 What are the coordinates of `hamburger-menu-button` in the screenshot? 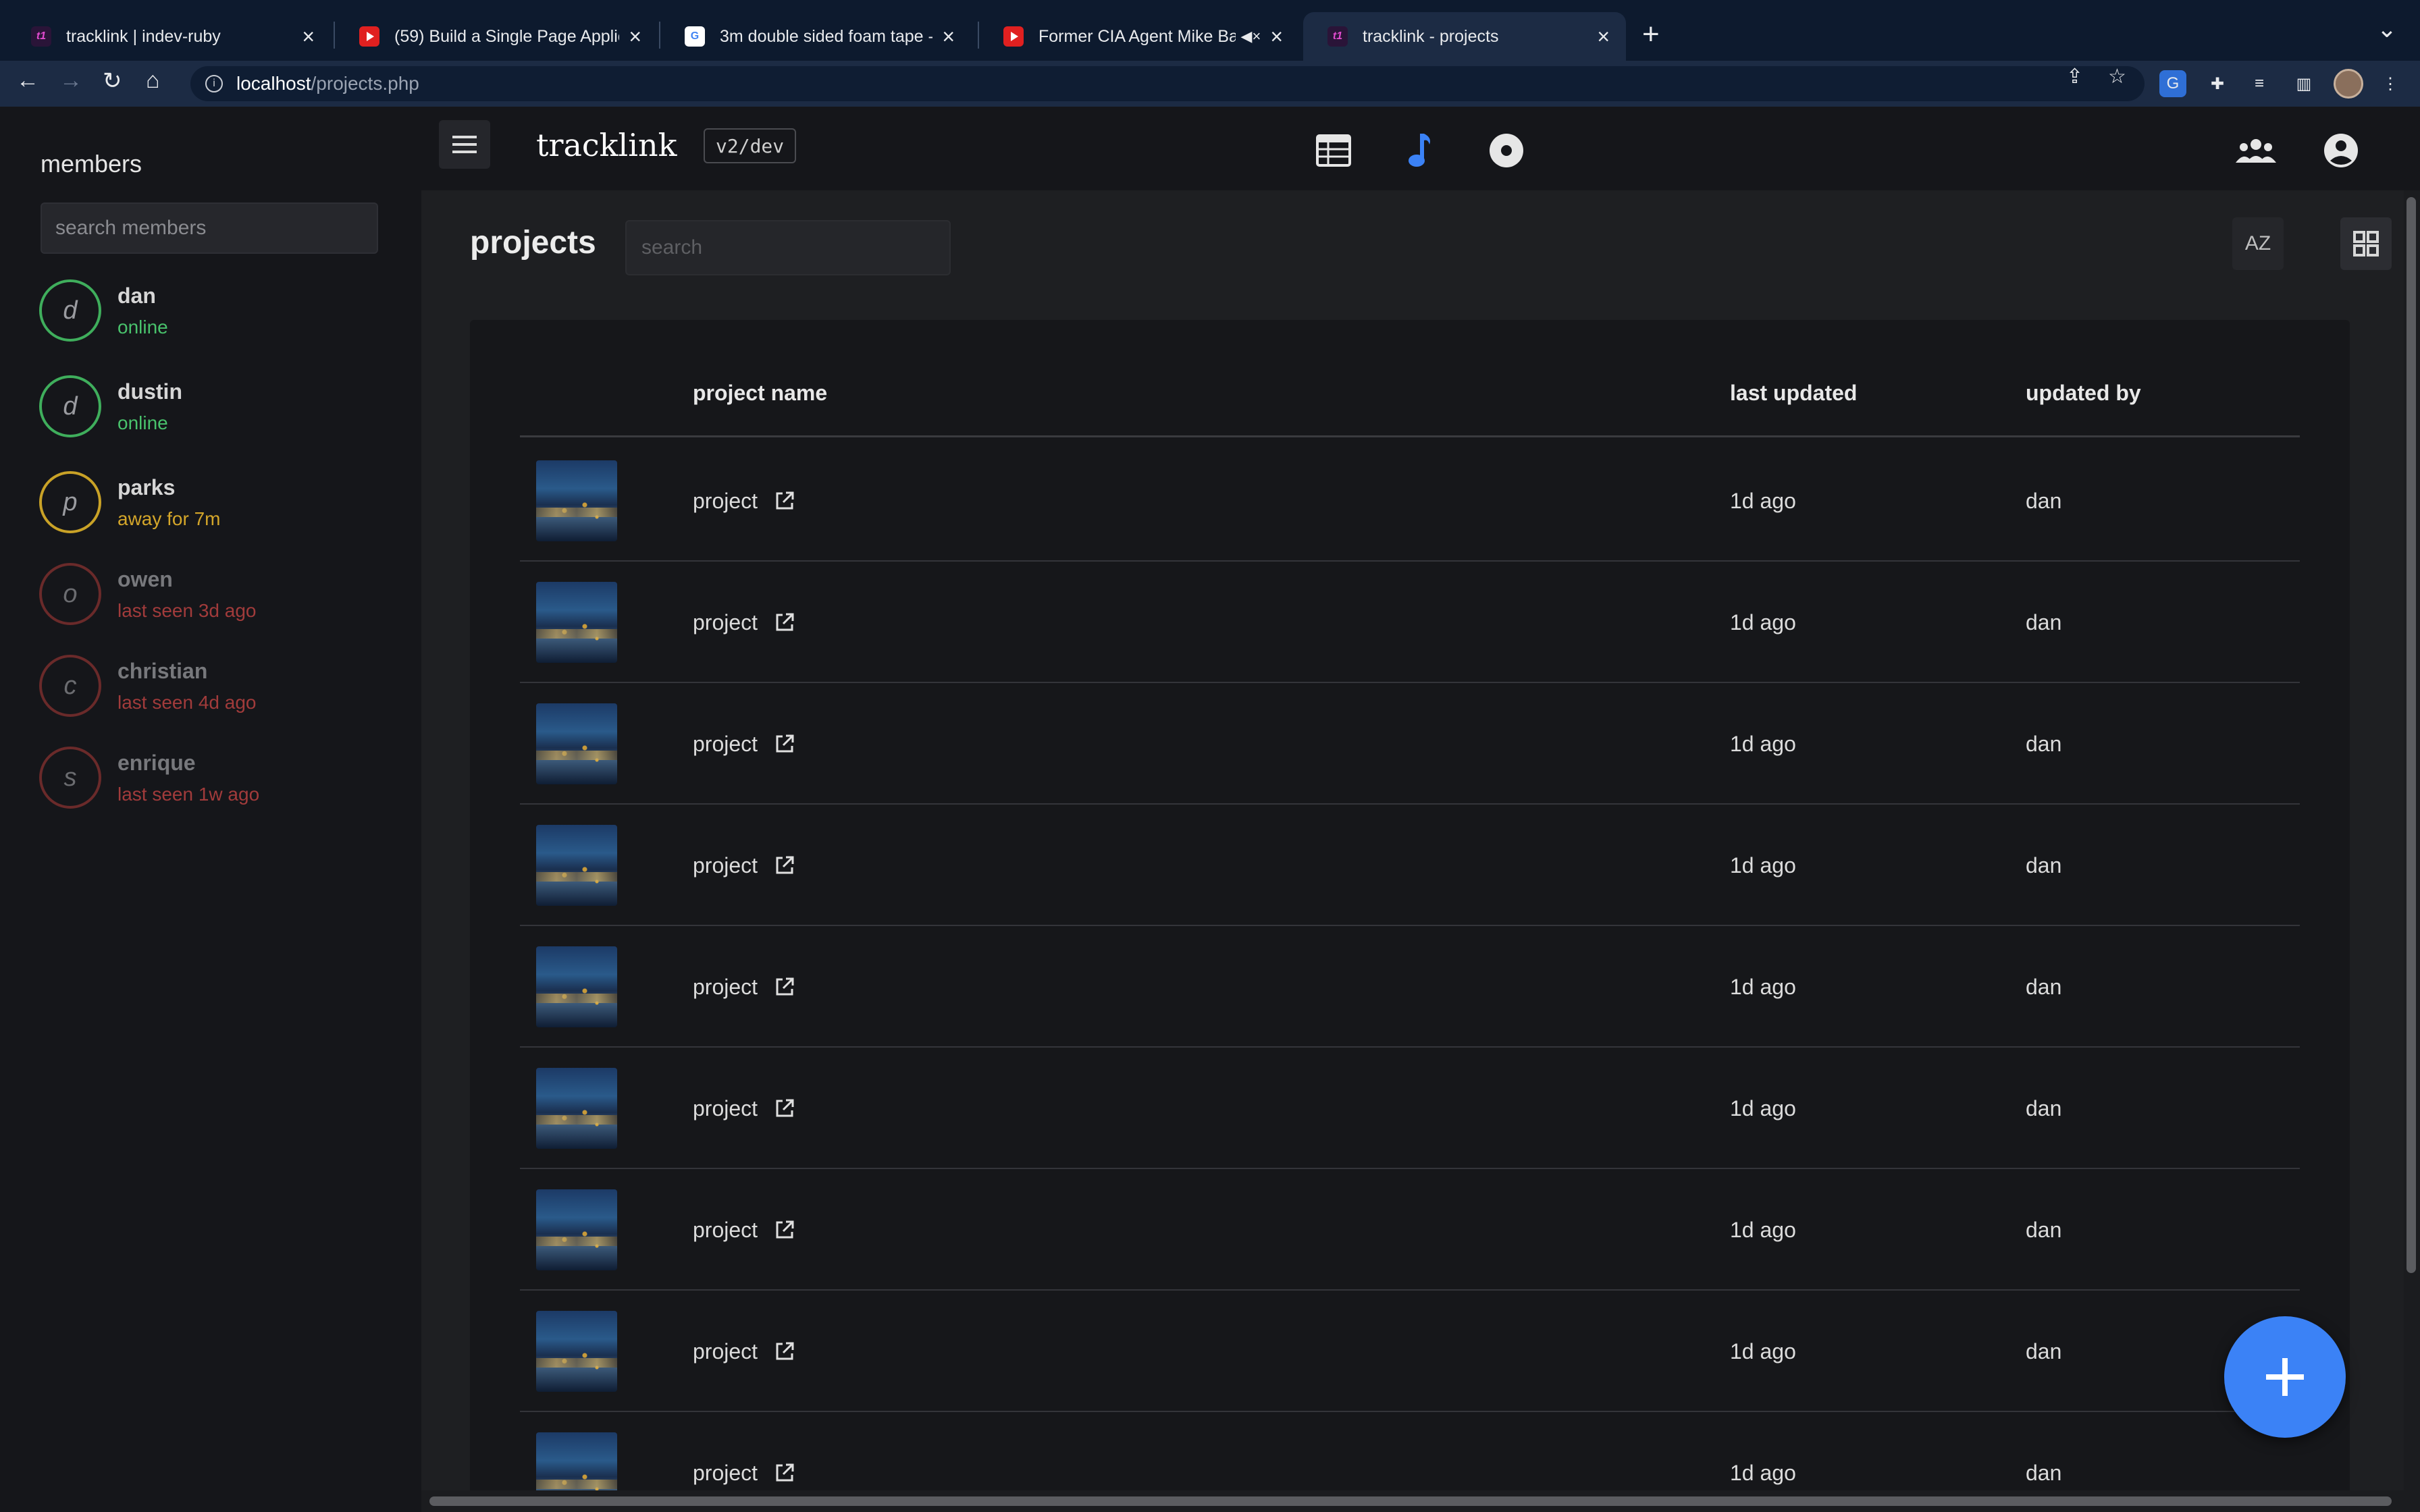 It's located at (464, 144).